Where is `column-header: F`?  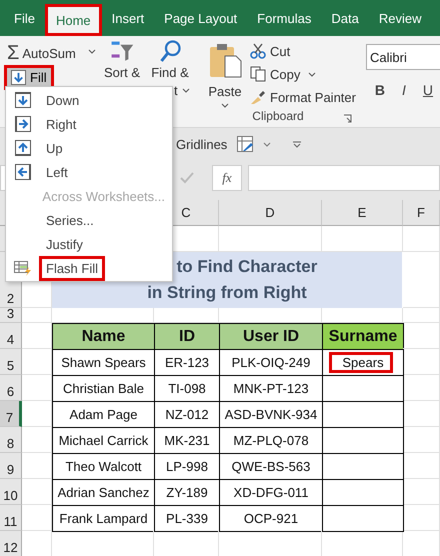
column-header: F is located at coordinates (421, 213).